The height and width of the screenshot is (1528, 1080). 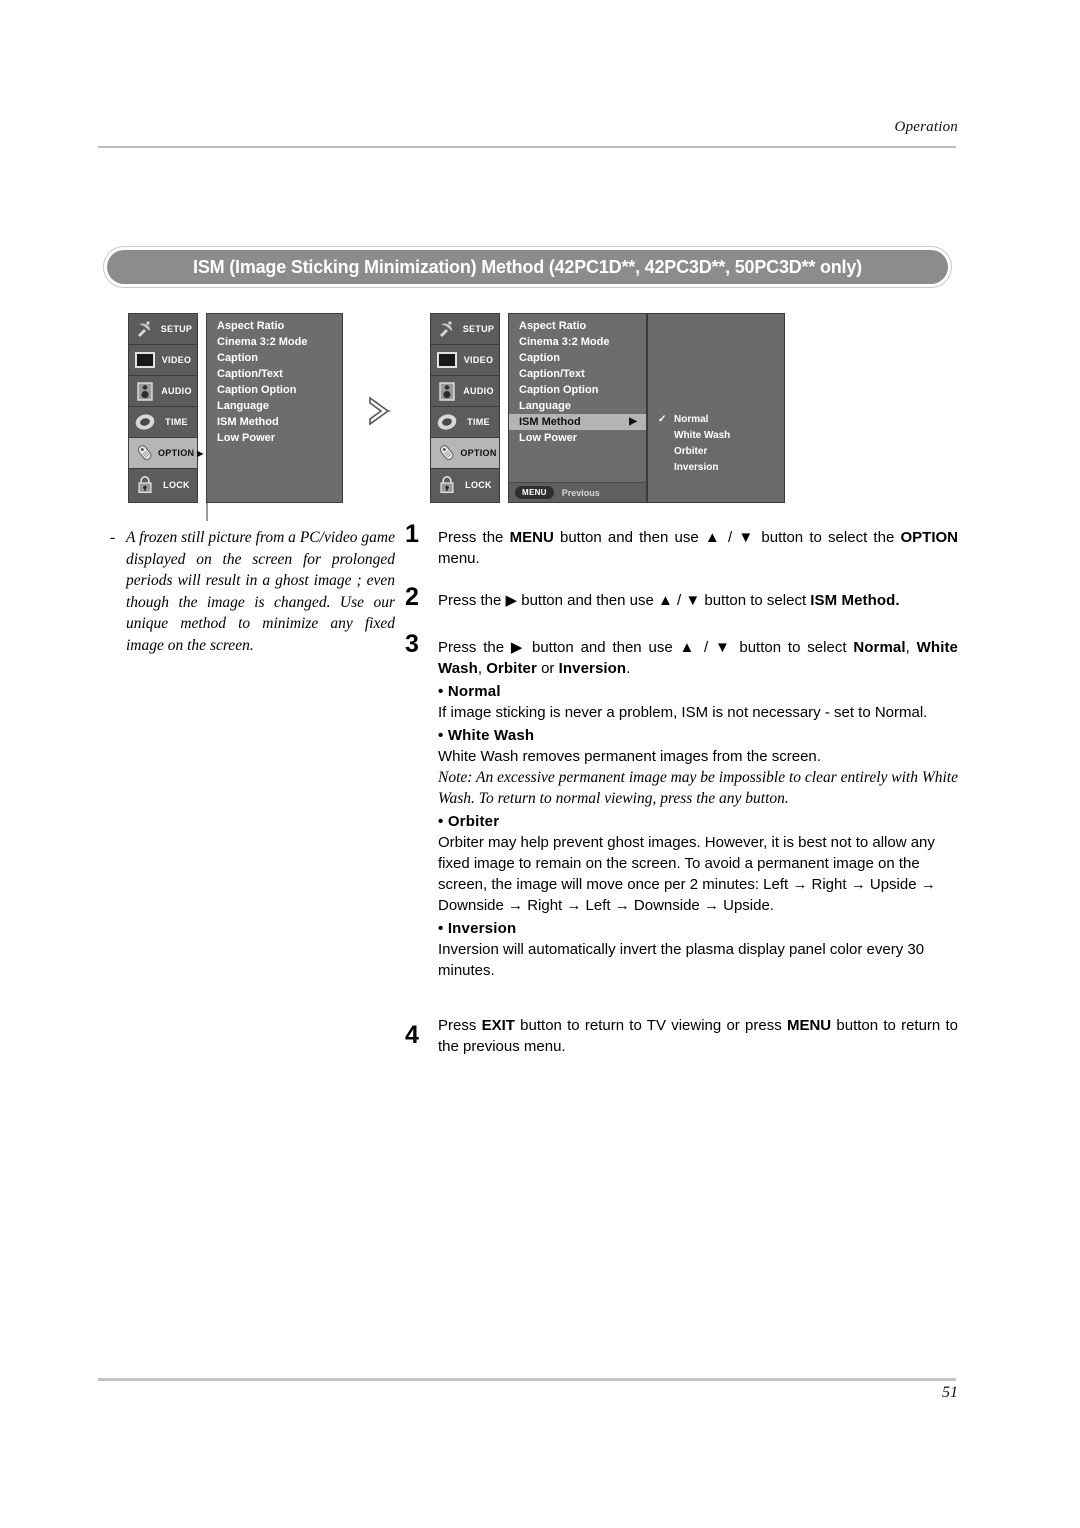 What do you see at coordinates (482, 668) in the screenshot?
I see `step3-mid2: ,` at bounding box center [482, 668].